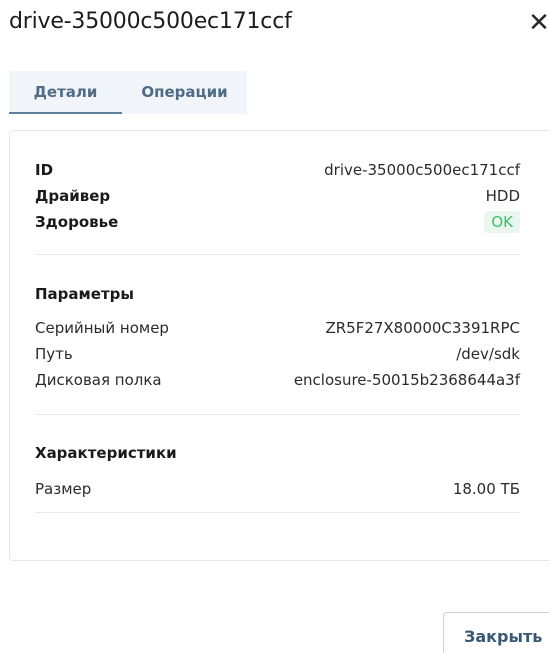 This screenshot has height=653, width=549. Describe the element at coordinates (422, 170) in the screenshot. I see `id-value: drive-35000c500ec171ccf` at that location.